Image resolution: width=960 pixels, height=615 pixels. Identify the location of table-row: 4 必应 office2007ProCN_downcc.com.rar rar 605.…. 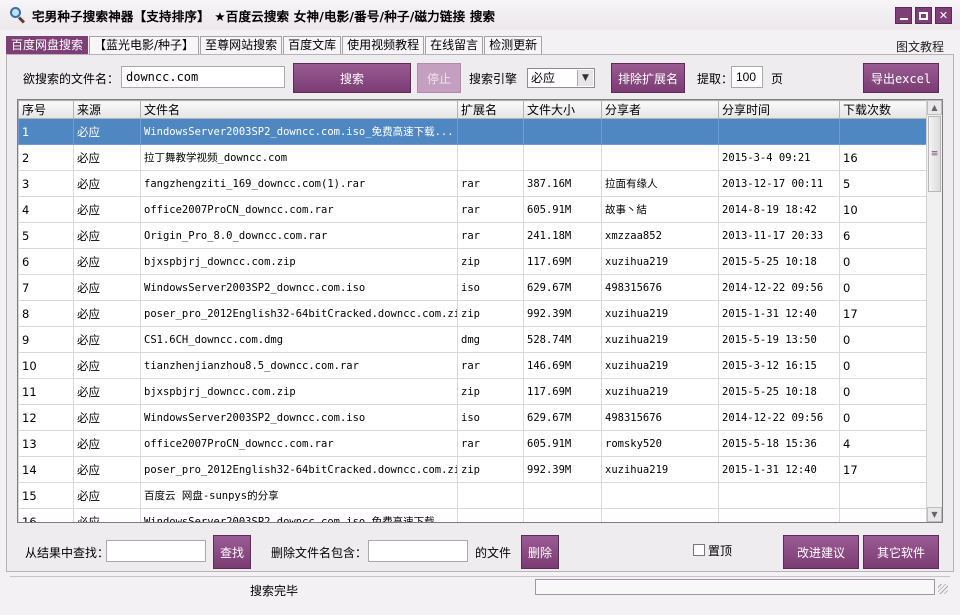
(473, 209).